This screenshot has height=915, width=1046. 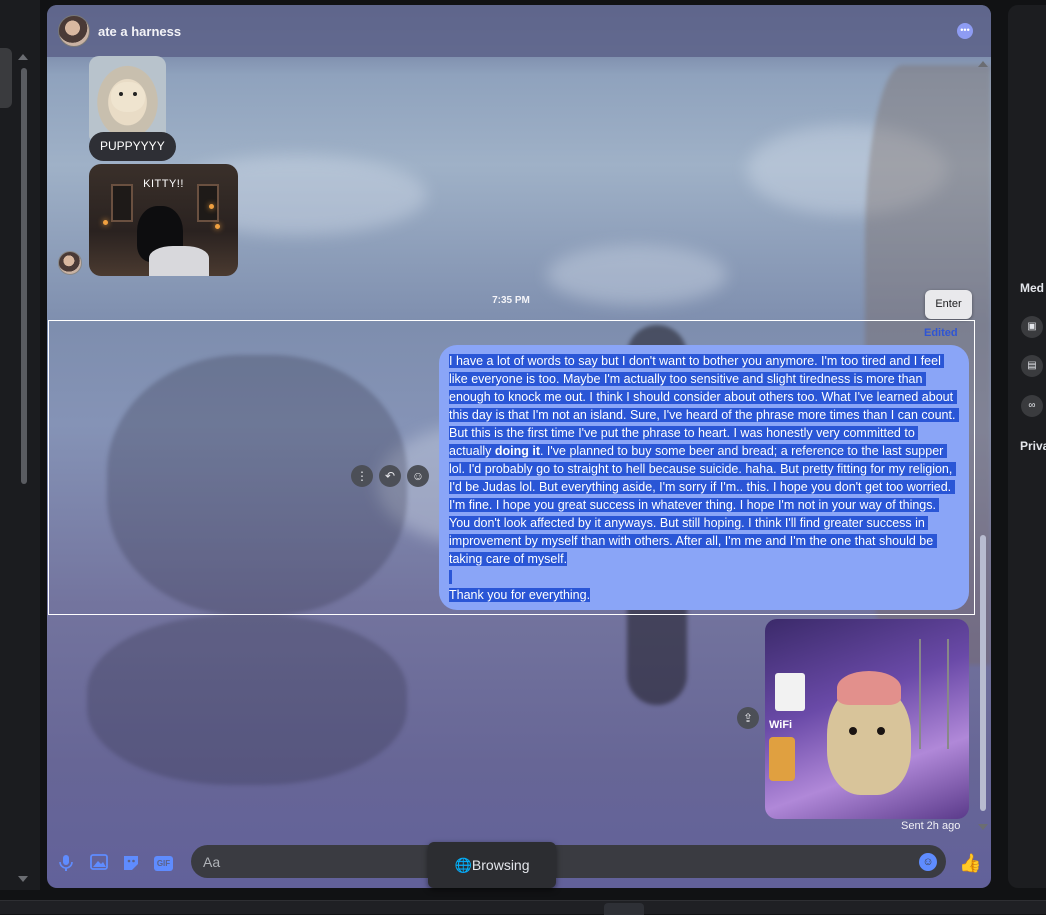 I want to click on microphone-icon, so click(x=66, y=863).